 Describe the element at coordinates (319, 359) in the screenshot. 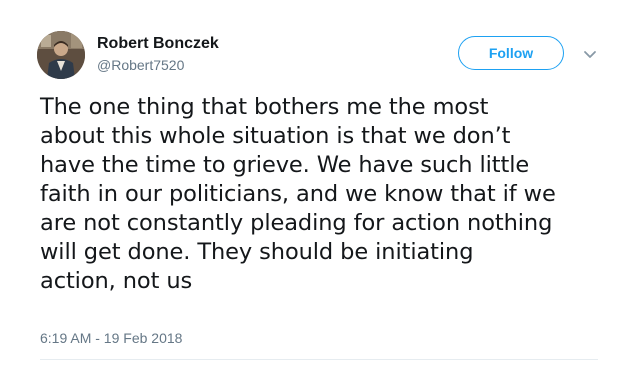

I see `divider` at that location.